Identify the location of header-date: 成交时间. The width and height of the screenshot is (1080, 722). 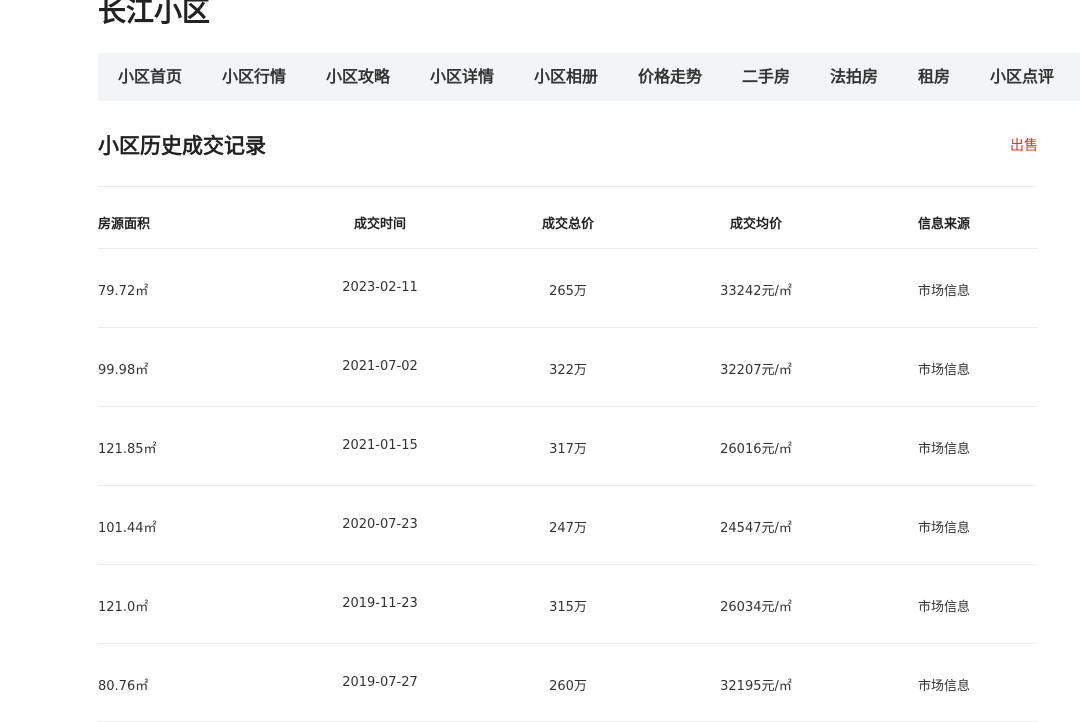
(380, 224).